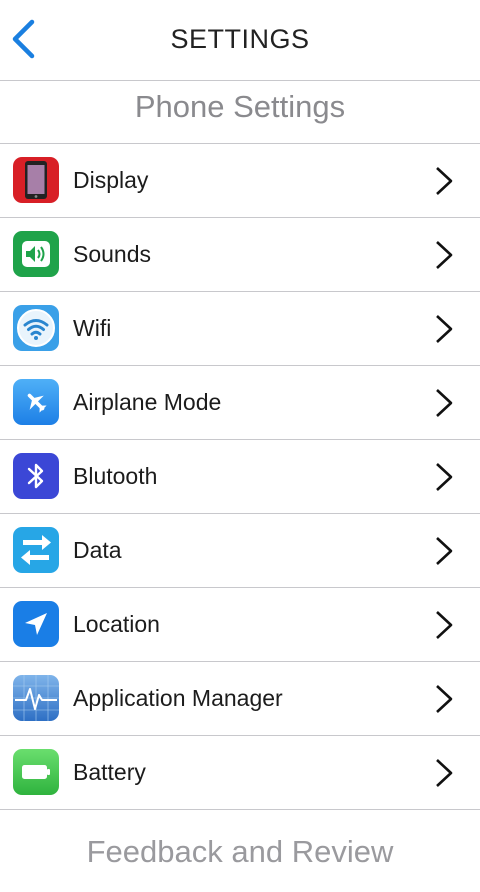  I want to click on settings-item-label: Sounds, so click(112, 254).